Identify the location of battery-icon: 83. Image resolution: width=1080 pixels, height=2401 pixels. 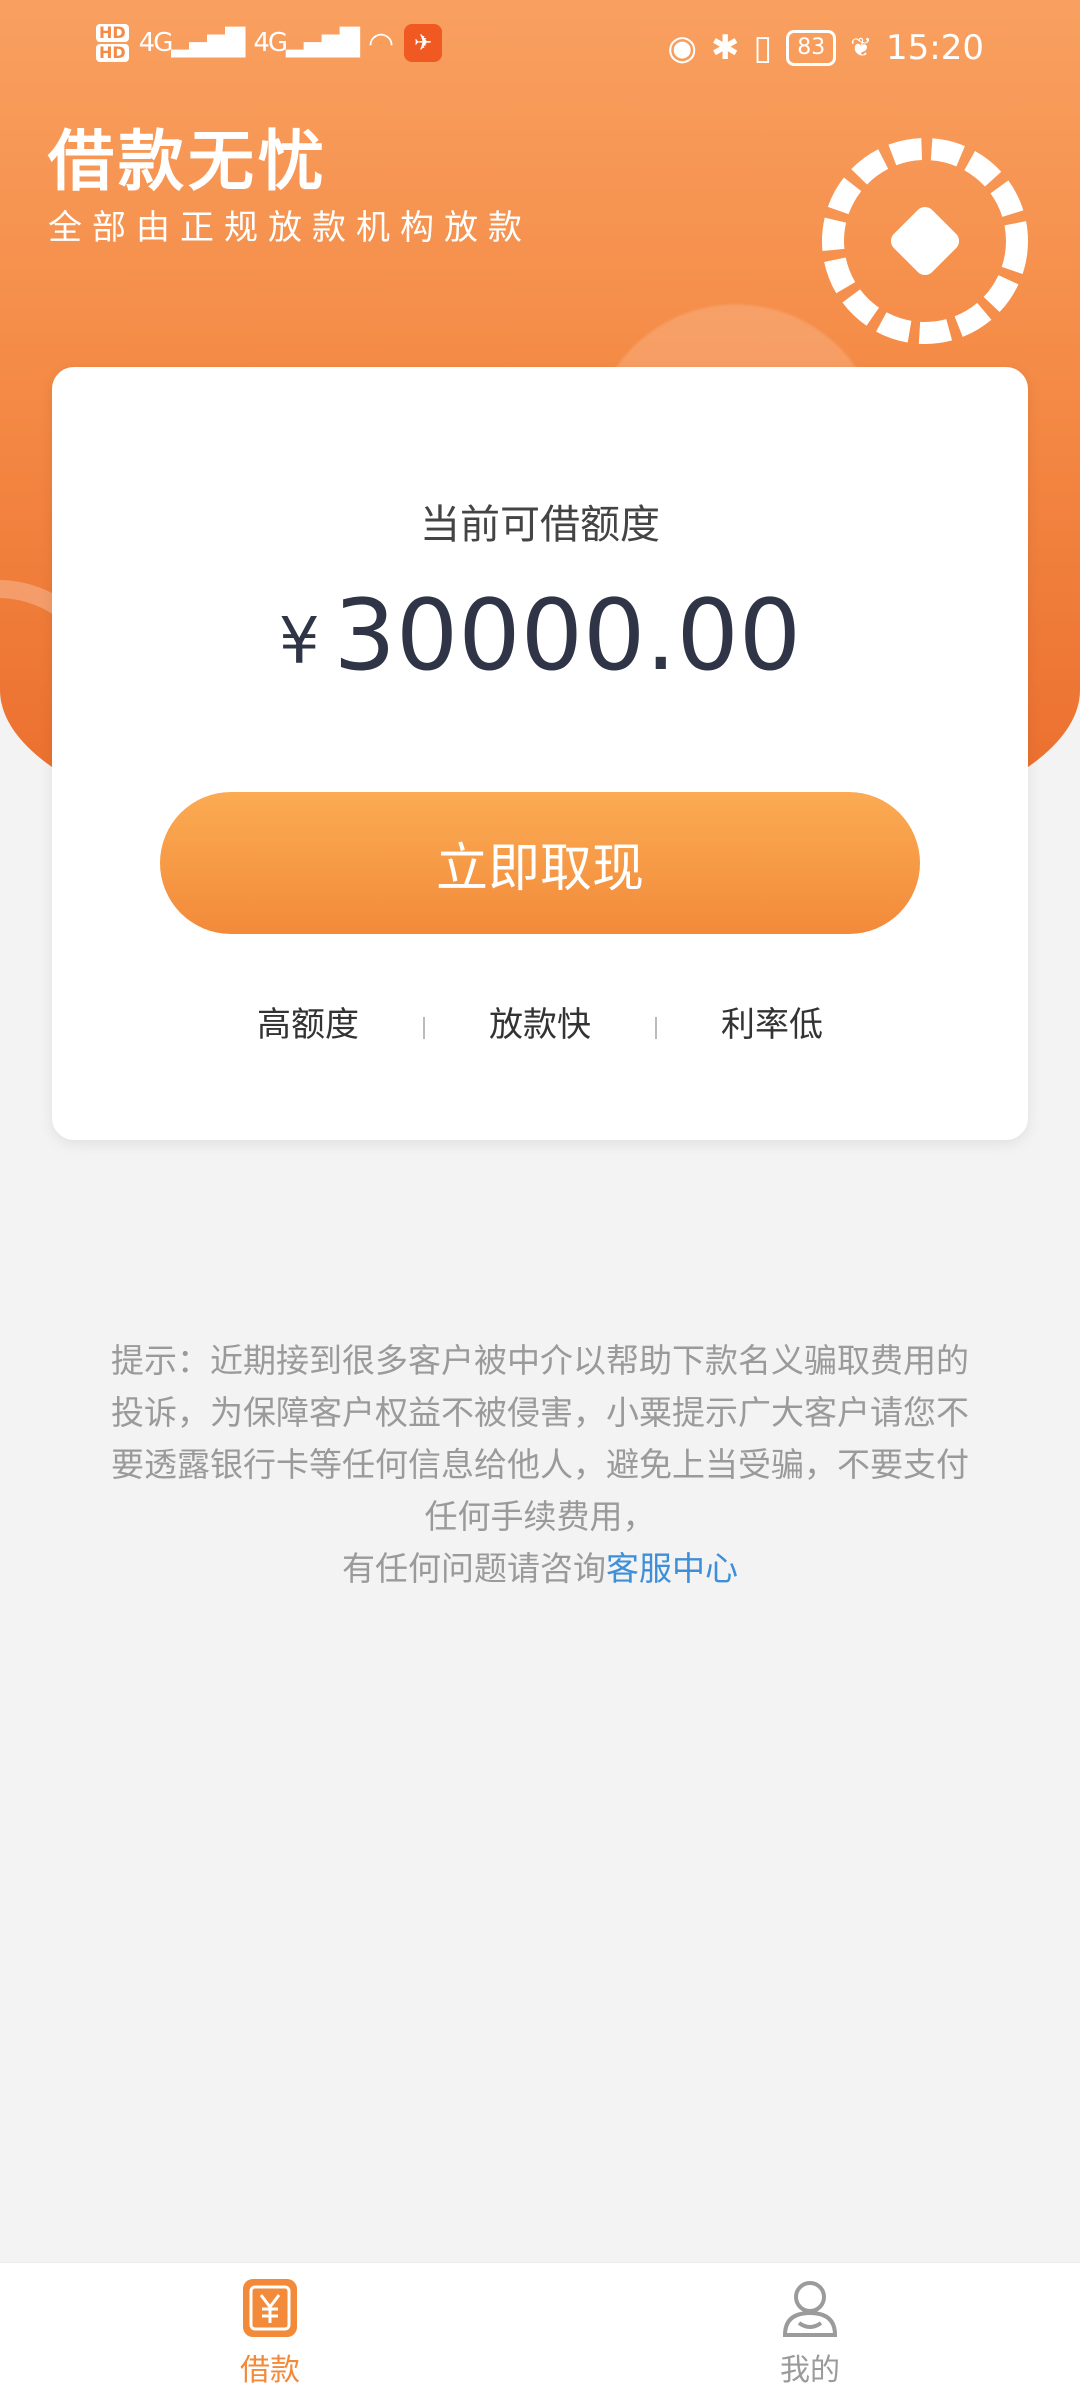
(811, 48).